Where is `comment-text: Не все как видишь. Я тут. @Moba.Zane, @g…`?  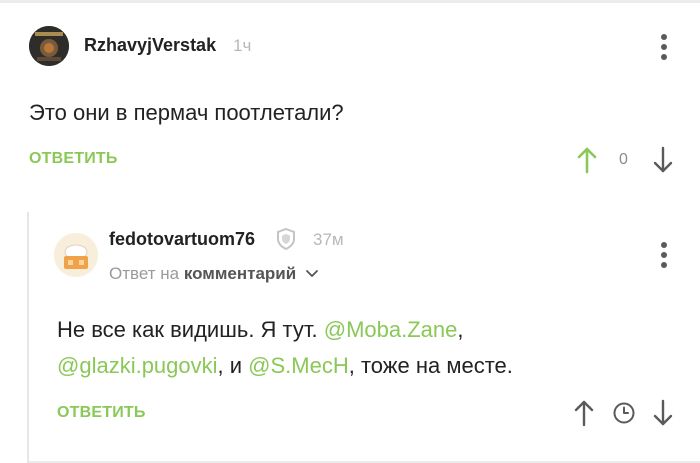 comment-text: Не все как видишь. Я тут. @Moba.Zane, @g… is located at coordinates (357, 348).